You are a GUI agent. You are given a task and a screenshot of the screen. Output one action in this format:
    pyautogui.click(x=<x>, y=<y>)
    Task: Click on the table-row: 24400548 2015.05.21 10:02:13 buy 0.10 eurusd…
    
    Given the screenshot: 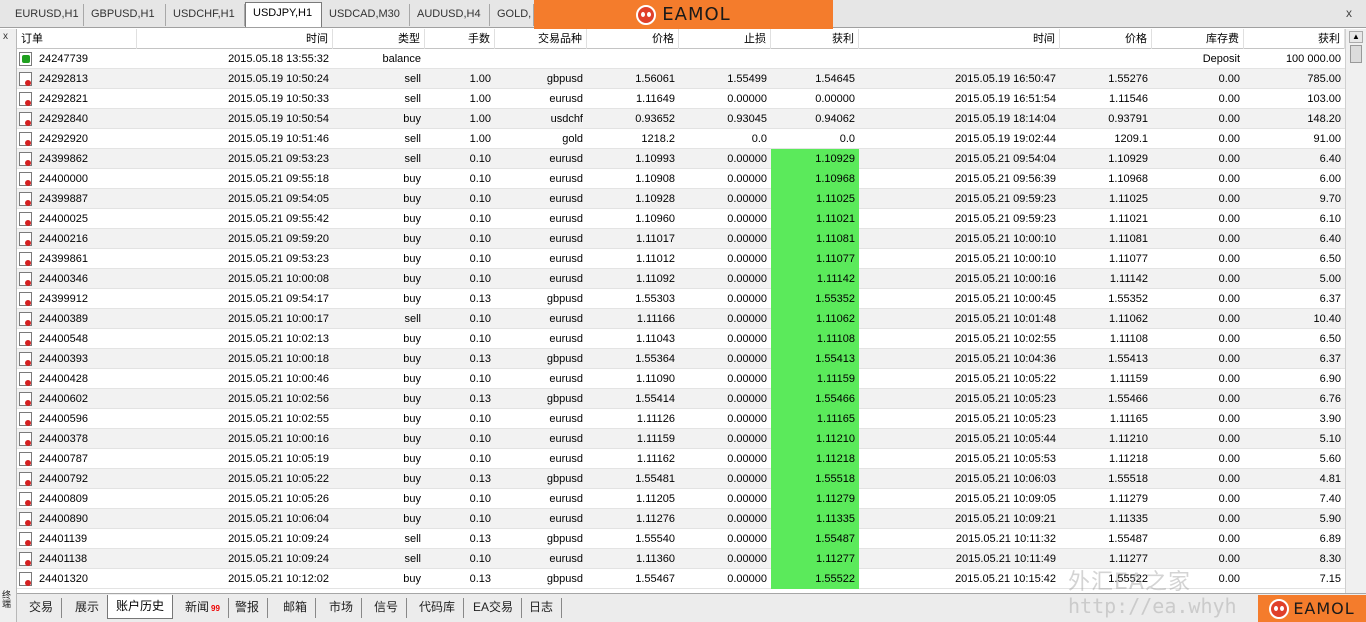 What is the action you would take?
    pyautogui.click(x=681, y=339)
    